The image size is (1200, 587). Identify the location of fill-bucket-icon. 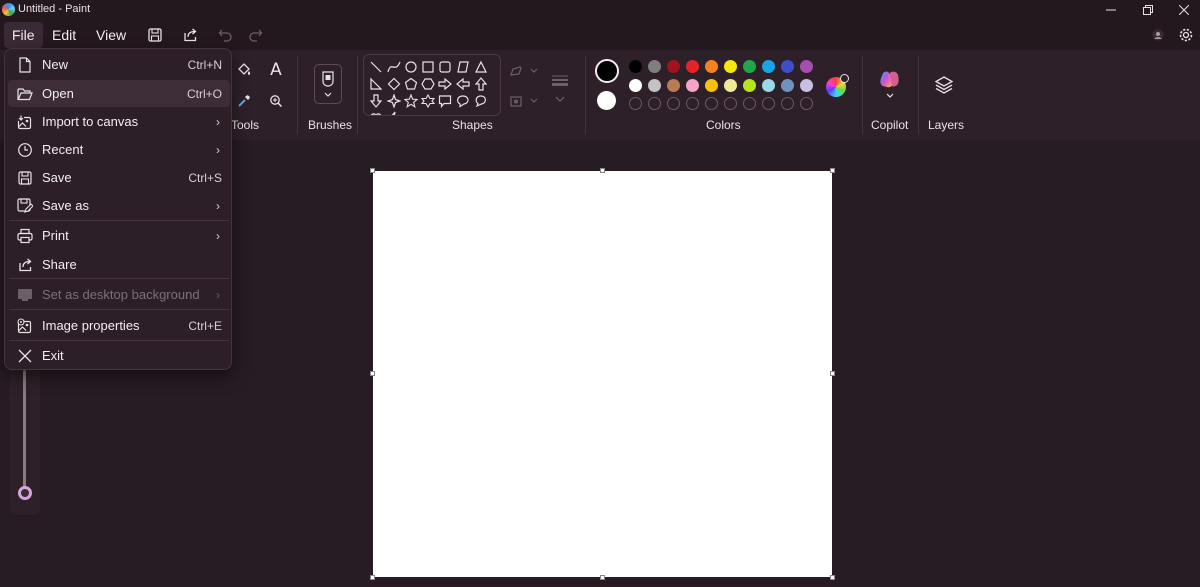
(244, 70).